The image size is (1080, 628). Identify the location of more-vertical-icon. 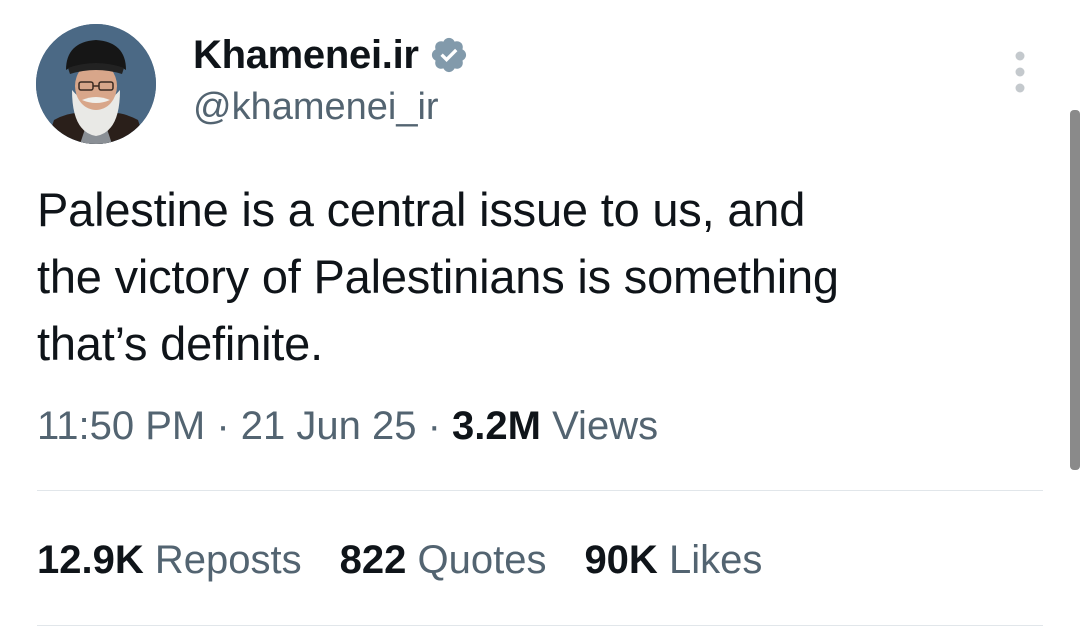
(1020, 72).